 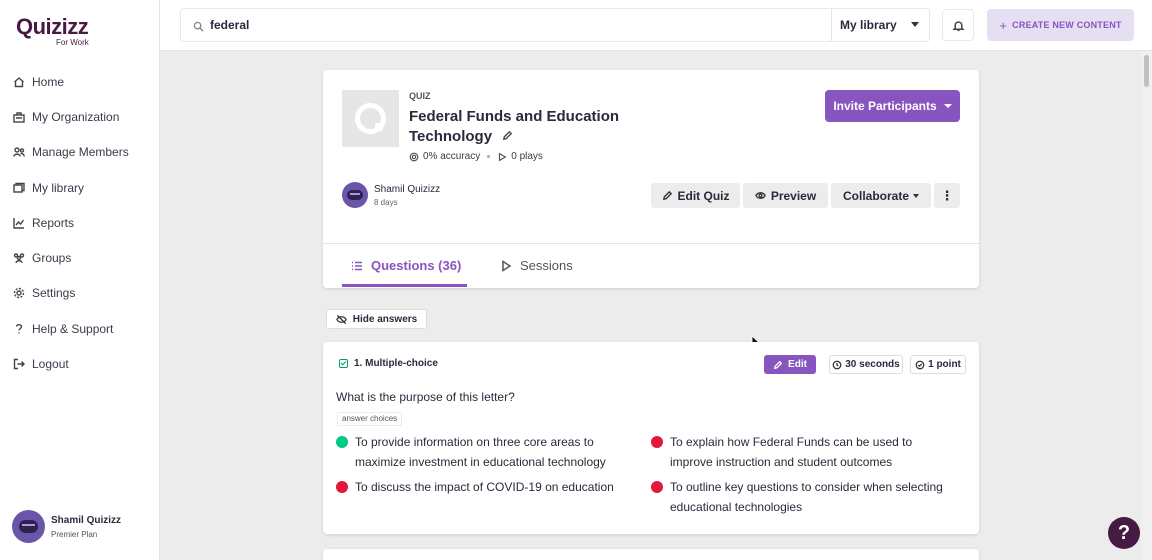 I want to click on user-info: Shamil Quizizz Premier Plan, so click(x=83, y=527).